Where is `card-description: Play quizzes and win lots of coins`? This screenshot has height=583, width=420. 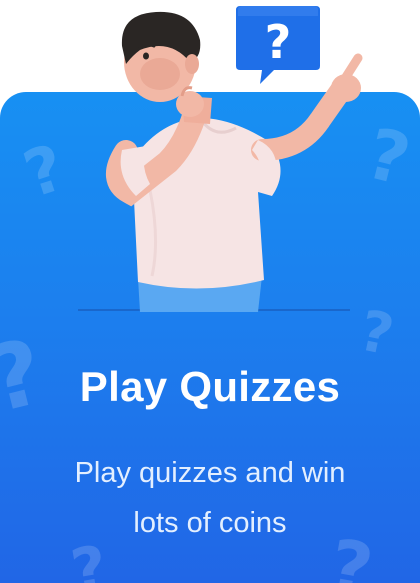 card-description: Play quizzes and win lots of coins is located at coordinates (210, 498).